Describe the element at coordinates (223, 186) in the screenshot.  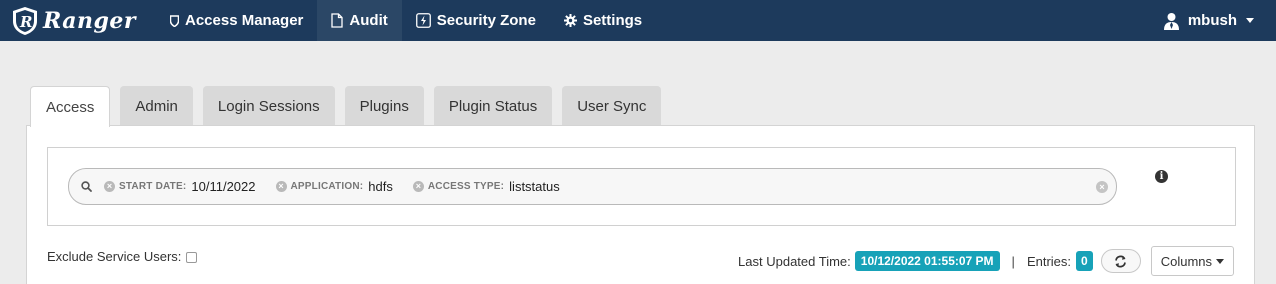
I see `facet-value: 10/11/2022` at that location.